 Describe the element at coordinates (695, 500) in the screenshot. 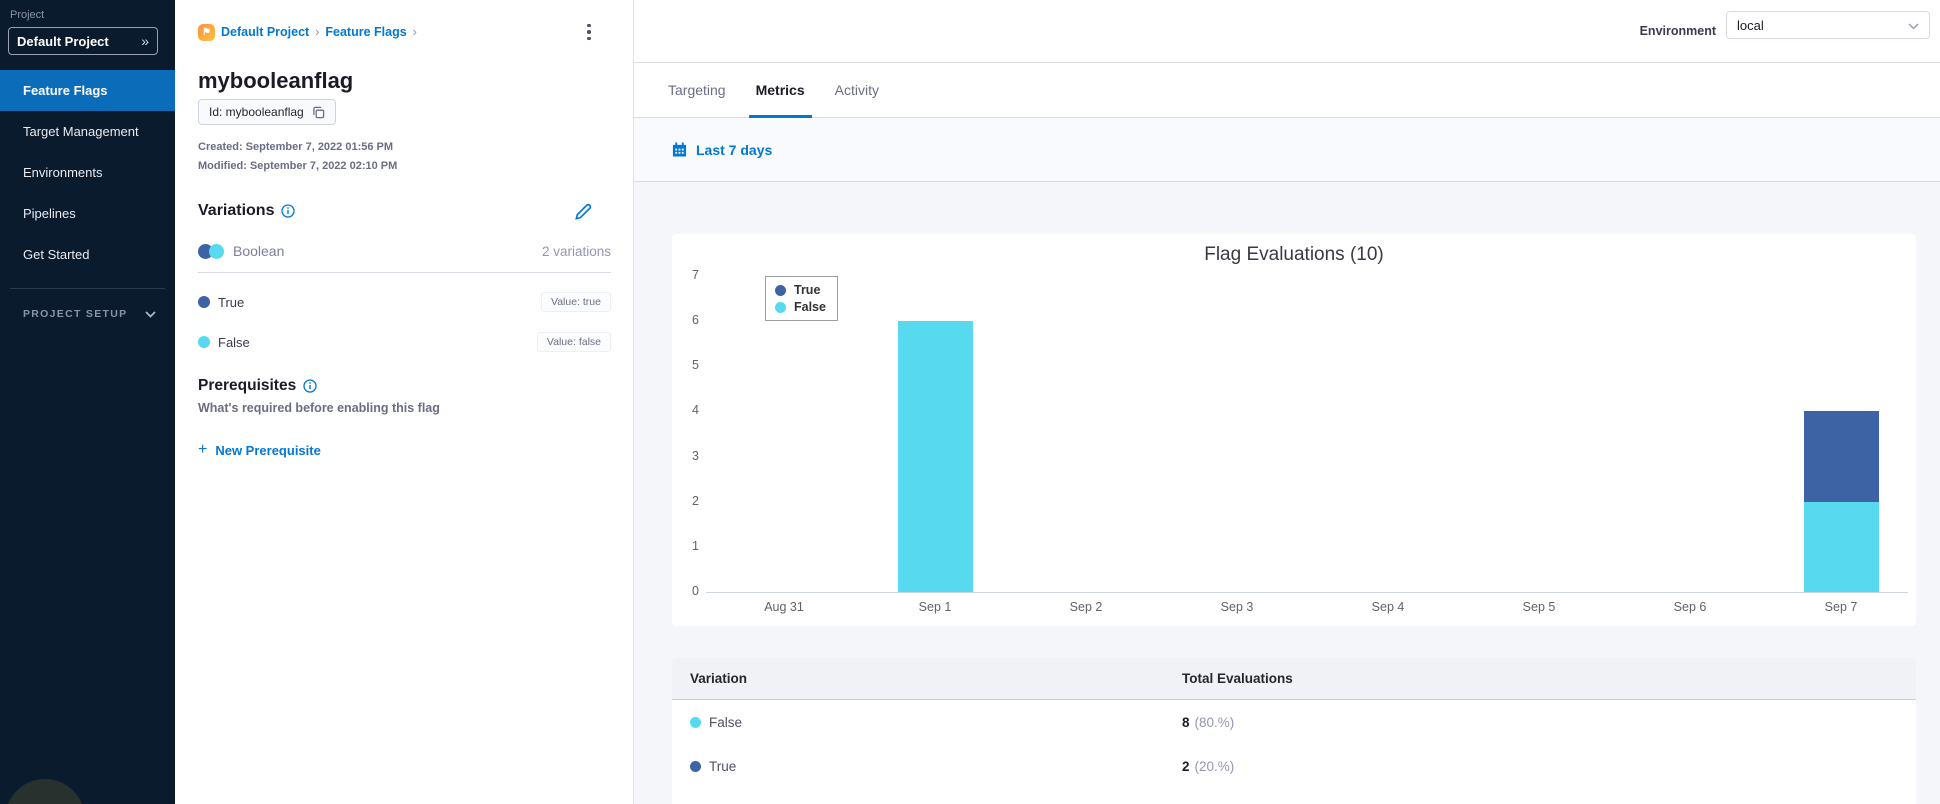

I see `y-axis-tick: 2` at that location.